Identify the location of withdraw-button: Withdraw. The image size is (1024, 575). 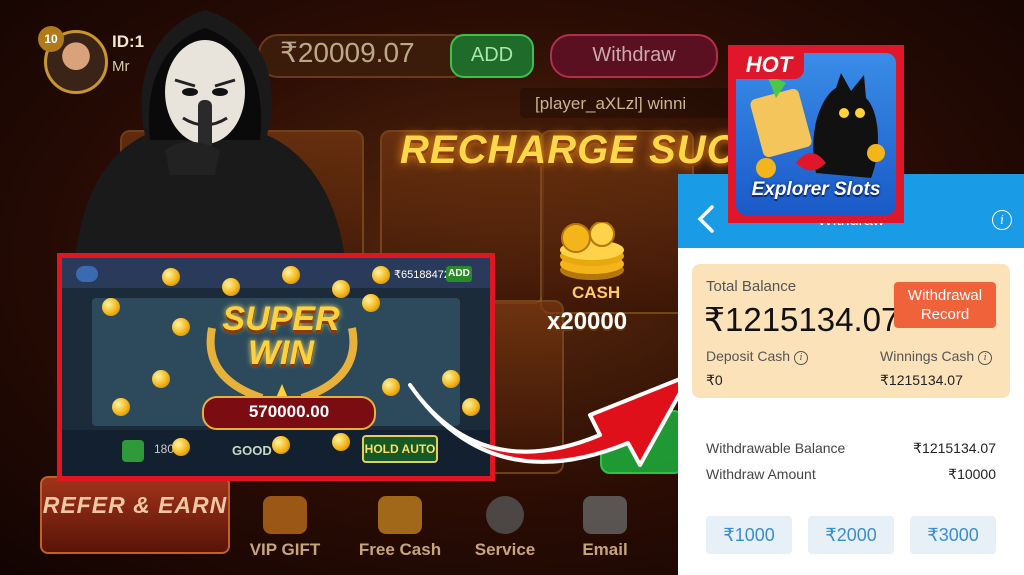
(634, 56).